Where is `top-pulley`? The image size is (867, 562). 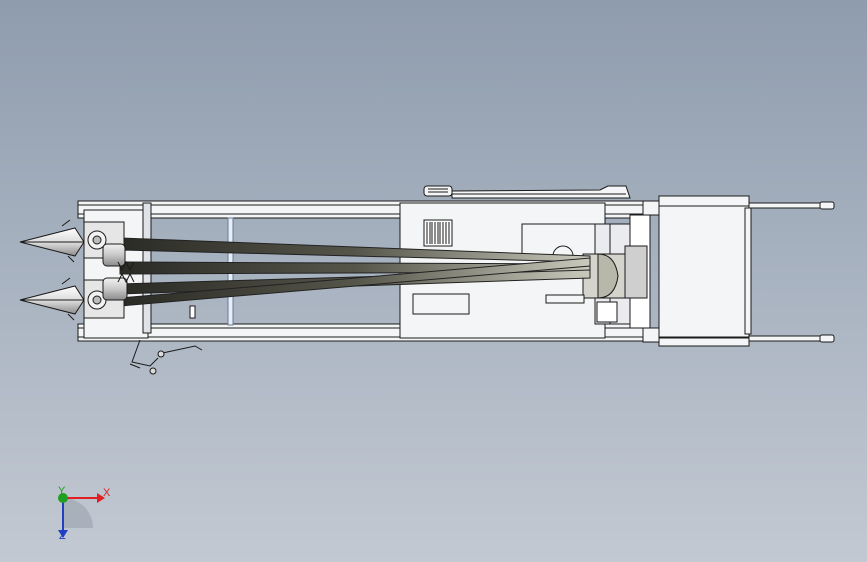
top-pulley is located at coordinates (527, 192).